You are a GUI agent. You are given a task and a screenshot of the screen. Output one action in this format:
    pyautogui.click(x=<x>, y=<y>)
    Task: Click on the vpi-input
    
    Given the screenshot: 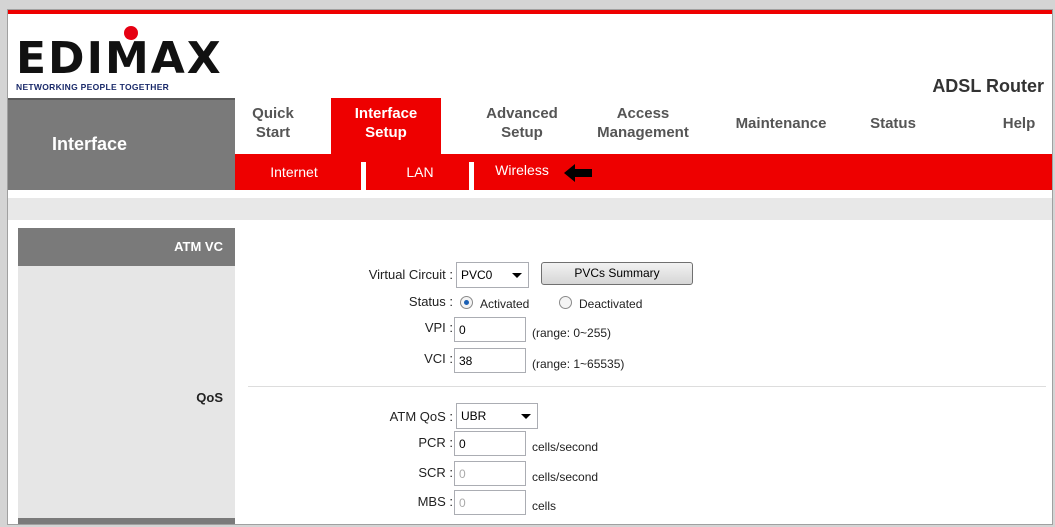 What is the action you would take?
    pyautogui.click(x=490, y=329)
    